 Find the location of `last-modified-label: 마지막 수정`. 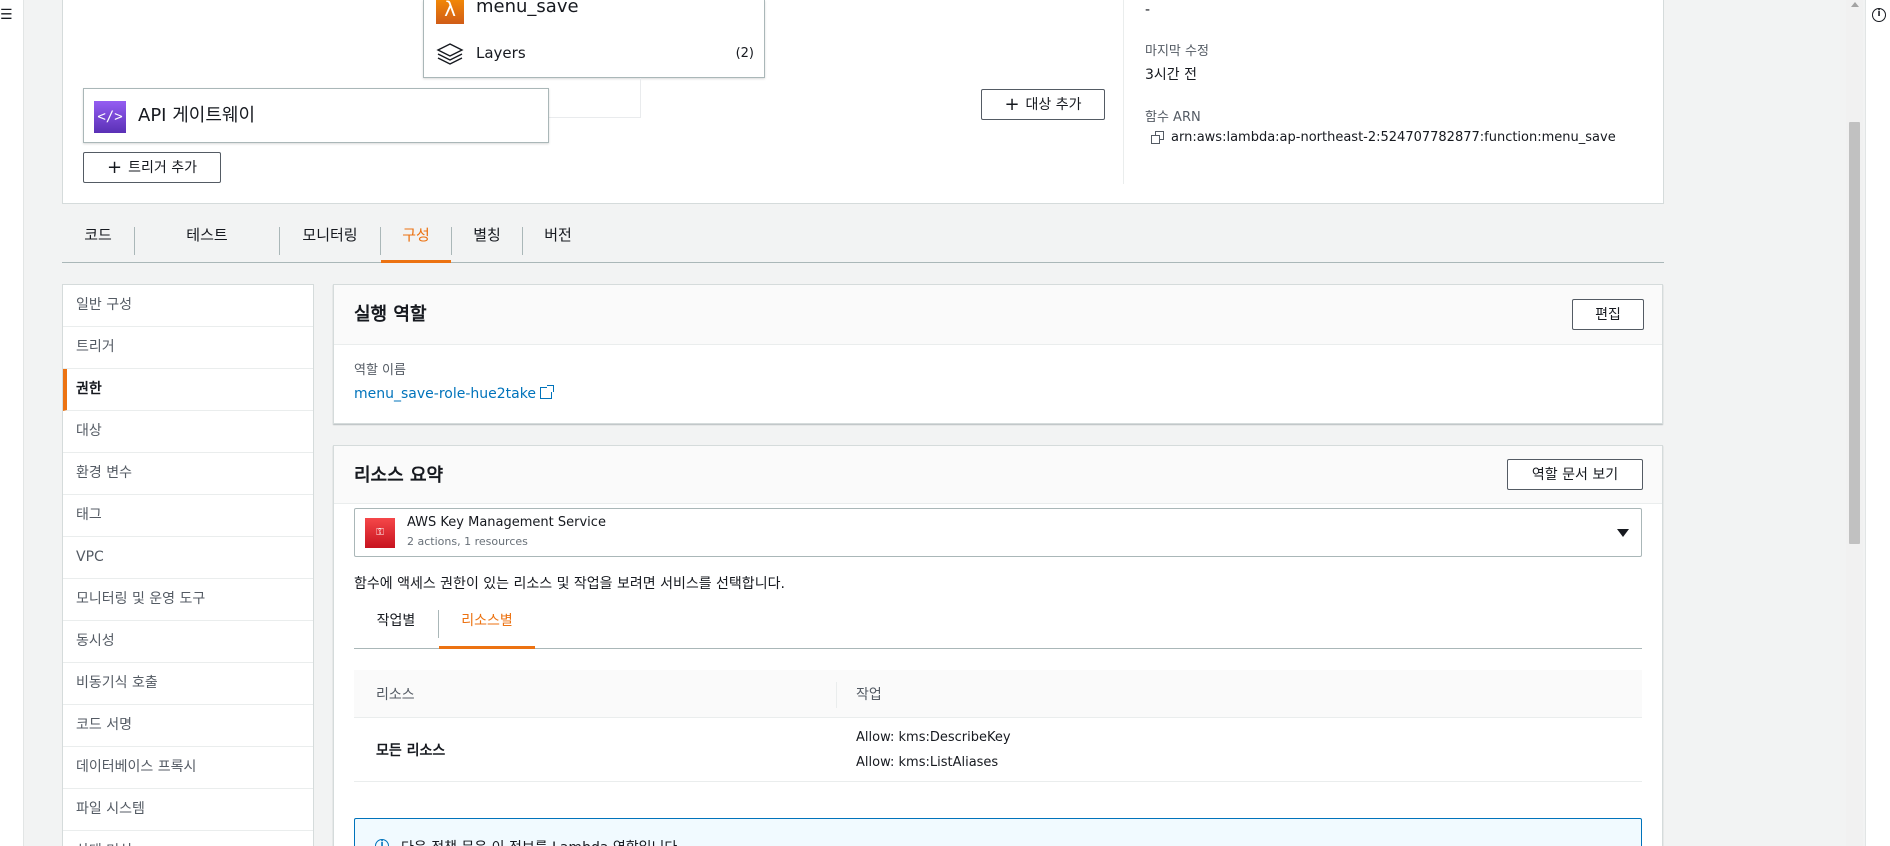

last-modified-label: 마지막 수정 is located at coordinates (1177, 51).